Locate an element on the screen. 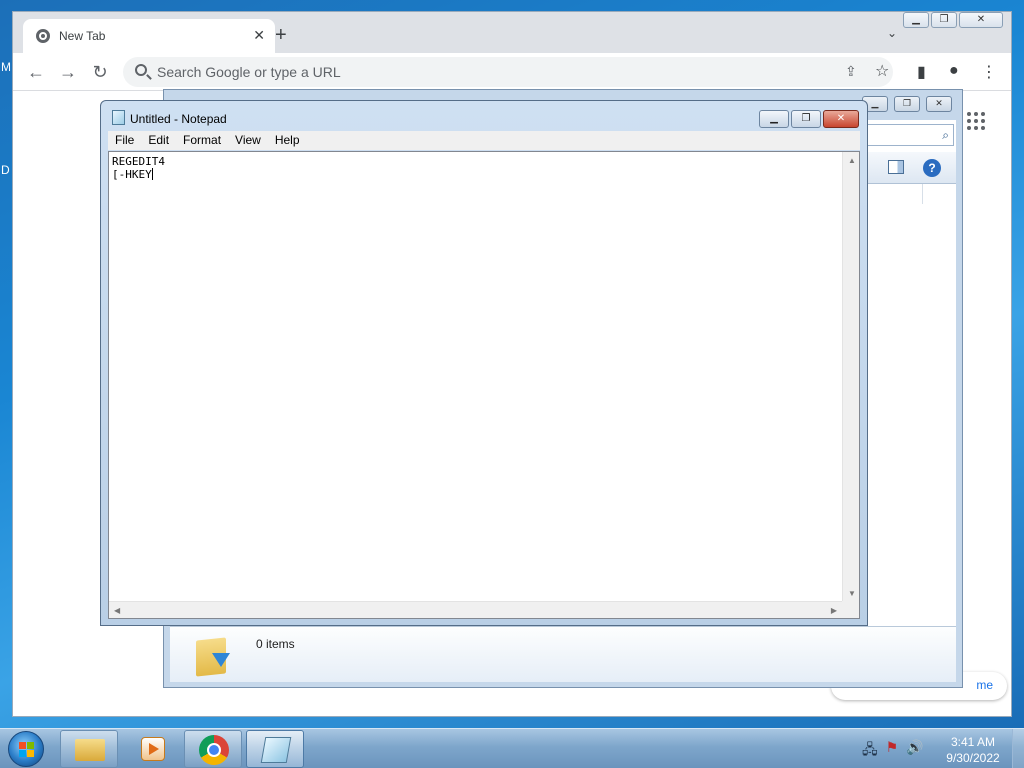 This screenshot has width=1024, height=768. item-count: 0 items is located at coordinates (275, 644).